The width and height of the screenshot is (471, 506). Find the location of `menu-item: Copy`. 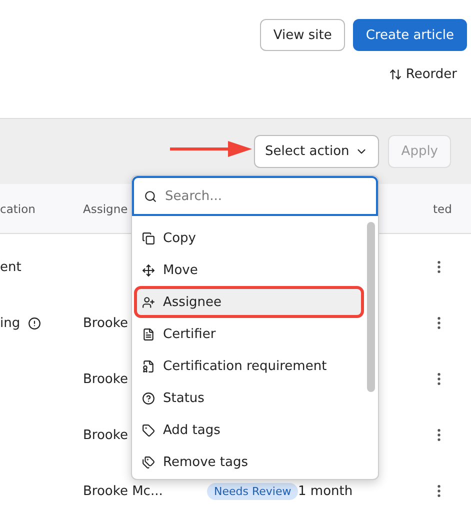

menu-item: Copy is located at coordinates (249, 238).